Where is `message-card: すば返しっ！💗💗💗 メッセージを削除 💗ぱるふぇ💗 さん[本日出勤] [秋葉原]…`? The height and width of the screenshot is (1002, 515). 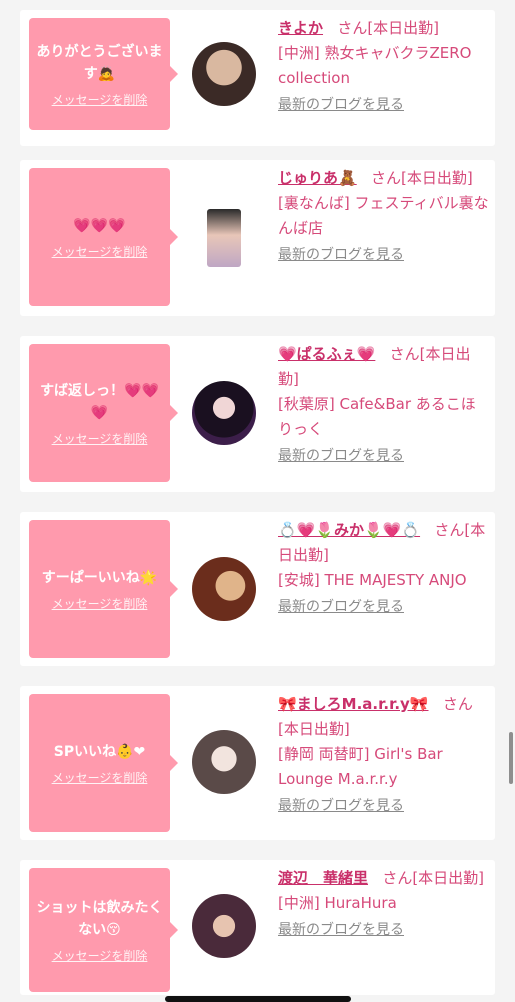
message-card: すば返しっ！💗💗💗 メッセージを削除 💗ぱるふぇ💗 さん[本日出勤] [秋葉原]… is located at coordinates (257, 414).